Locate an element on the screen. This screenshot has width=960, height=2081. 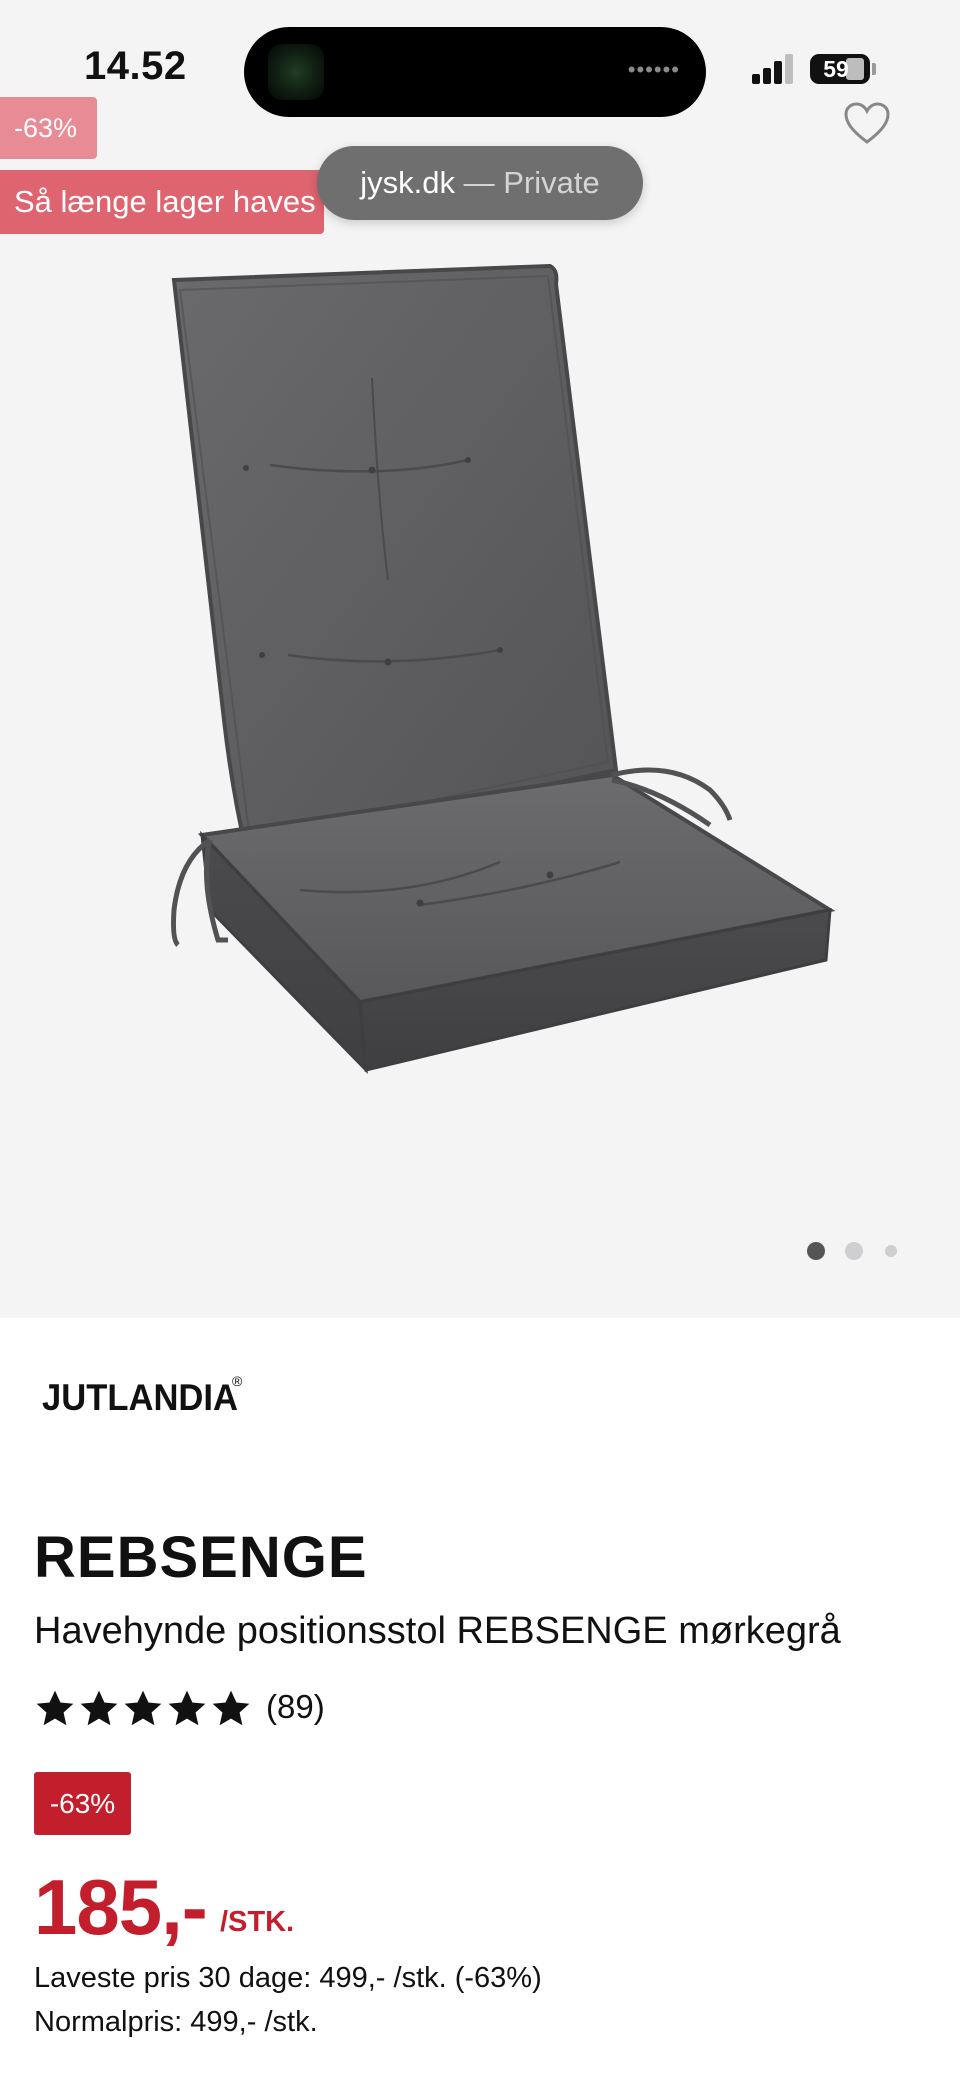
heart-outline-icon is located at coordinates (867, 124).